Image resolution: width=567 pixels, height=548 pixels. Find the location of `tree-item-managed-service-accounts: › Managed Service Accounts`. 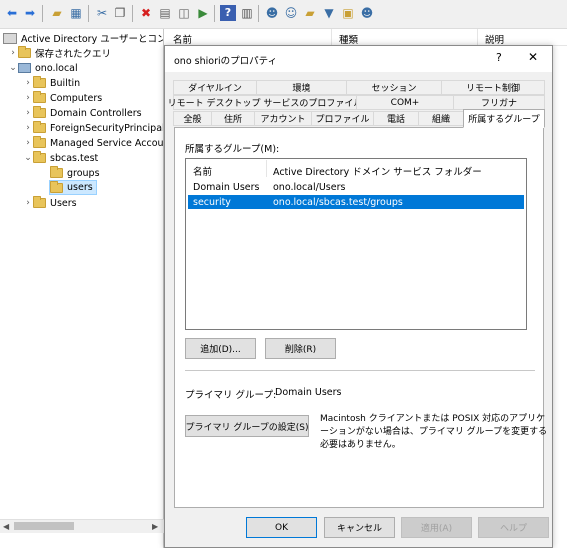

tree-item-managed-service-accounts: › Managed Service Accounts is located at coordinates (93, 143).